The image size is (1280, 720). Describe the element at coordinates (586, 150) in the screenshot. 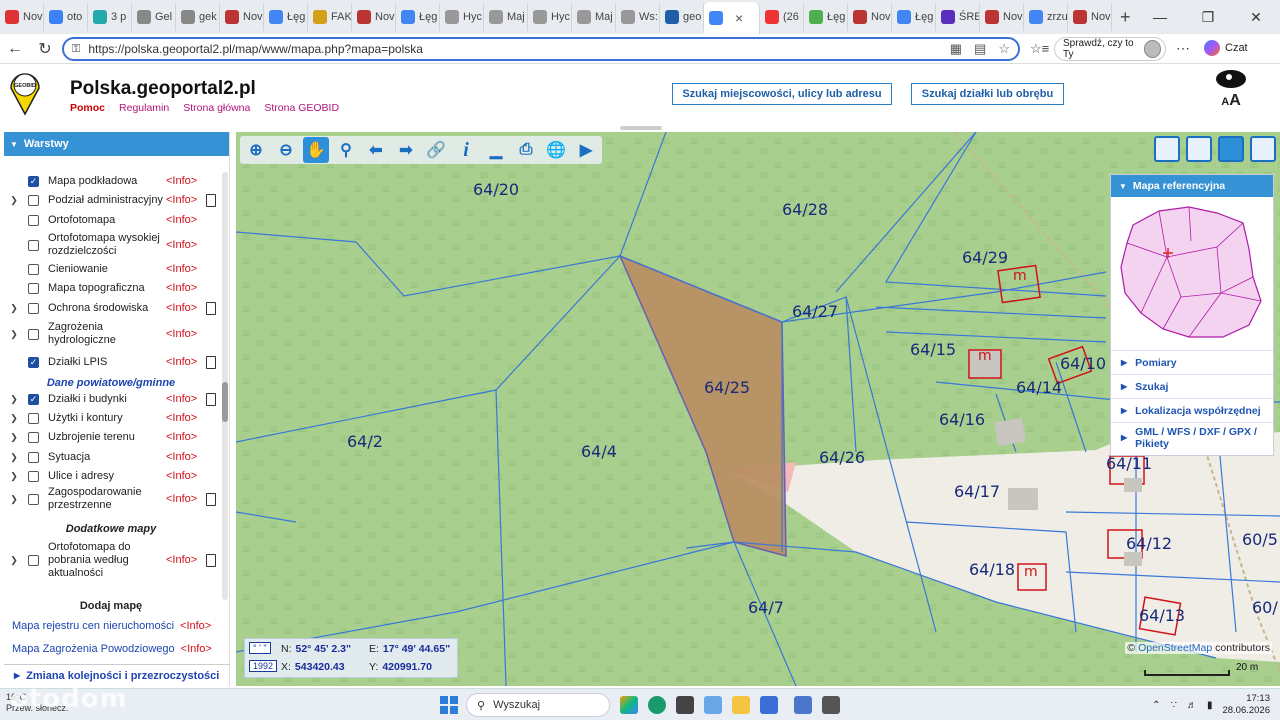

I see `video-icon: ▶` at that location.